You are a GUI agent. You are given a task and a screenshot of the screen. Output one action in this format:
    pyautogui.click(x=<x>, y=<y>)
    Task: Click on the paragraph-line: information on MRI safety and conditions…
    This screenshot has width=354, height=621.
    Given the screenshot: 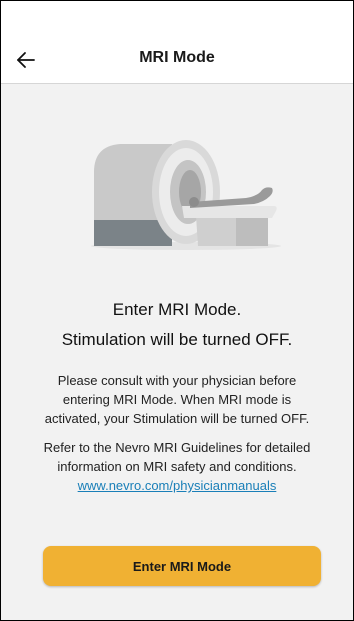 What is the action you would take?
    pyautogui.click(x=177, y=466)
    